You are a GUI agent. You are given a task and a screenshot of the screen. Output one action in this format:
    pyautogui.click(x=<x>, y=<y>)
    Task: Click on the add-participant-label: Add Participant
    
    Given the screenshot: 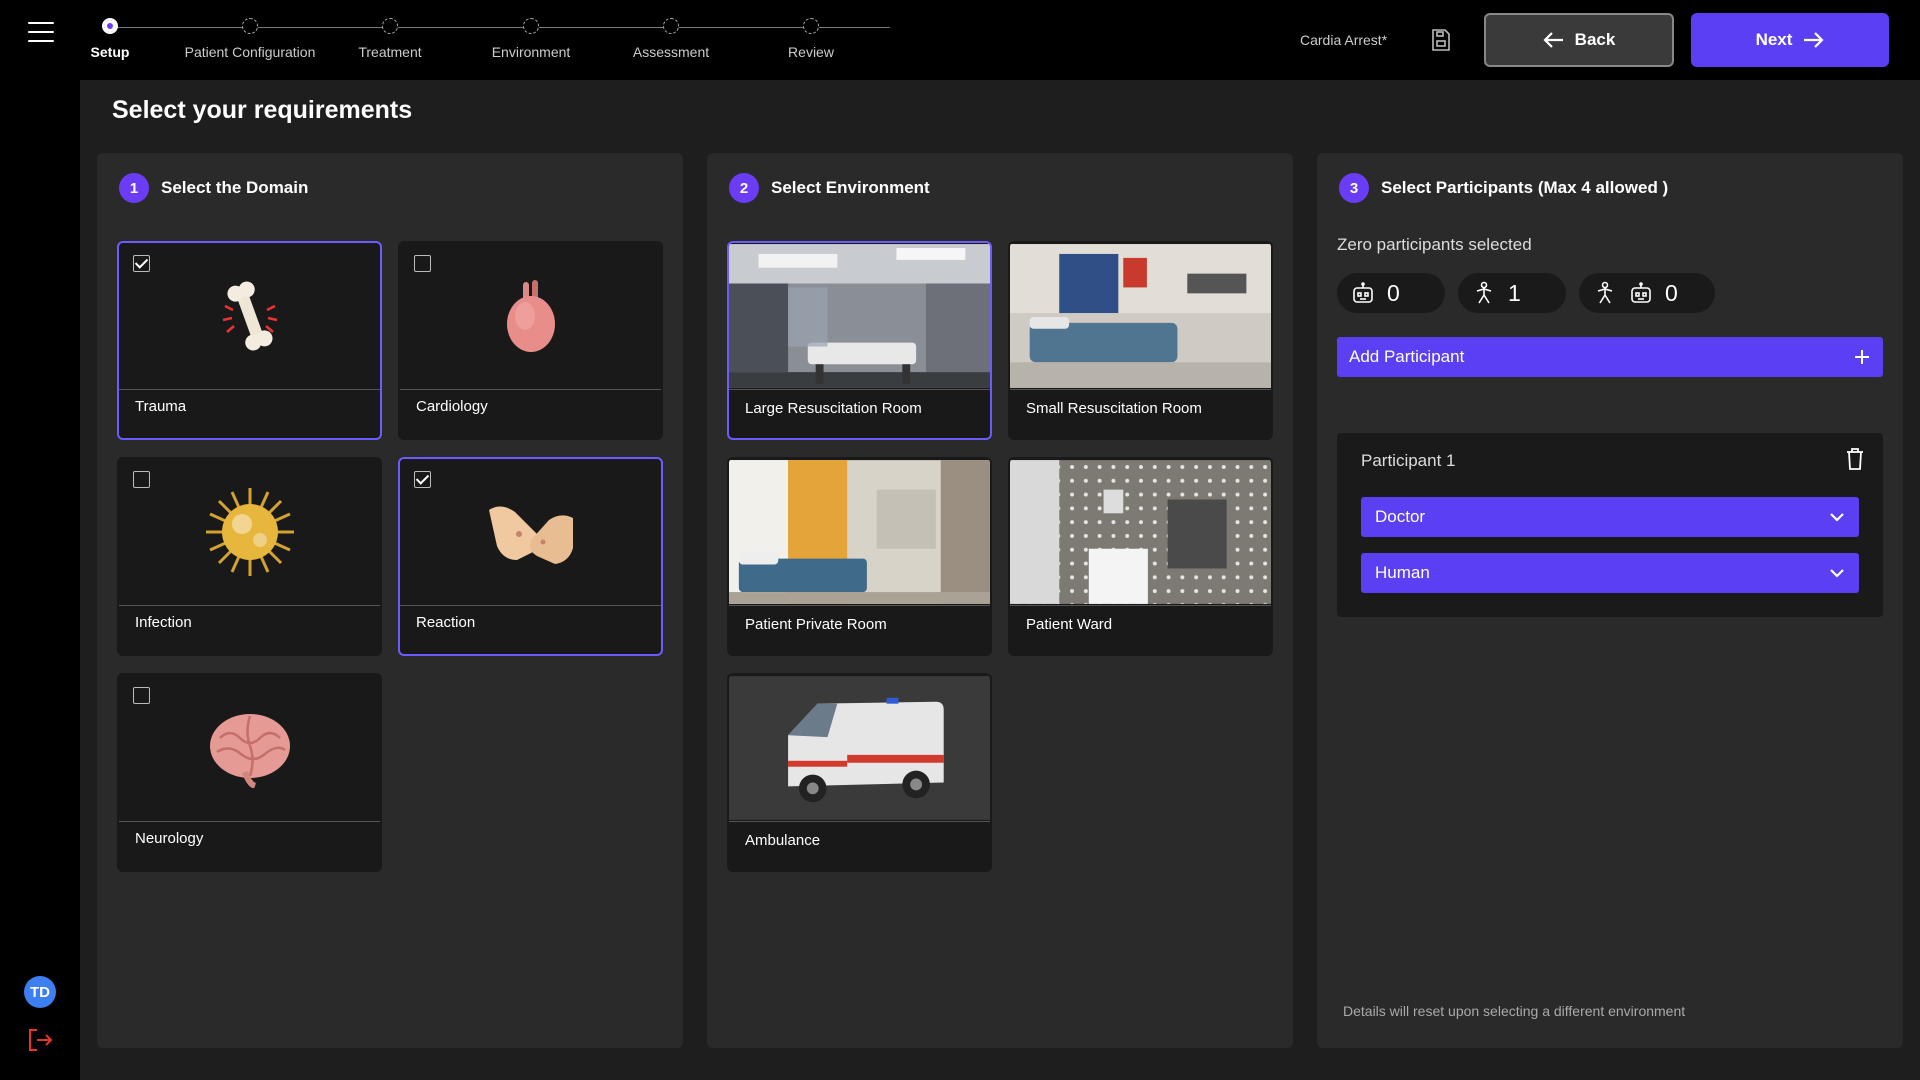 What is the action you would take?
    pyautogui.click(x=1407, y=356)
    